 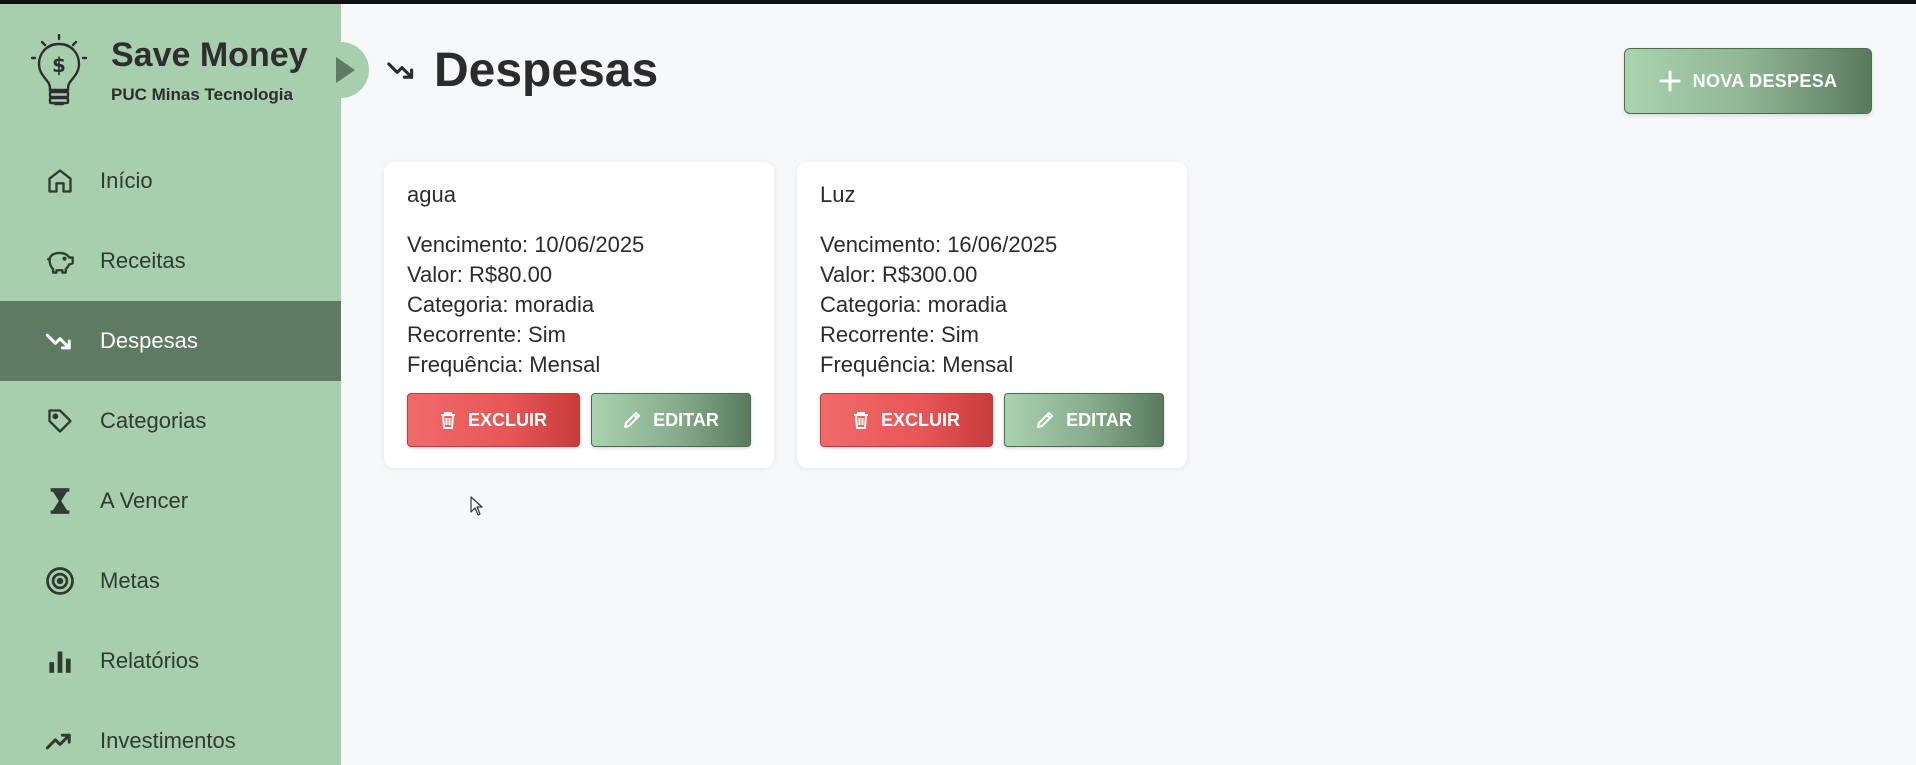 I want to click on new-expense-label: NOVA DESPESA, so click(x=1765, y=80).